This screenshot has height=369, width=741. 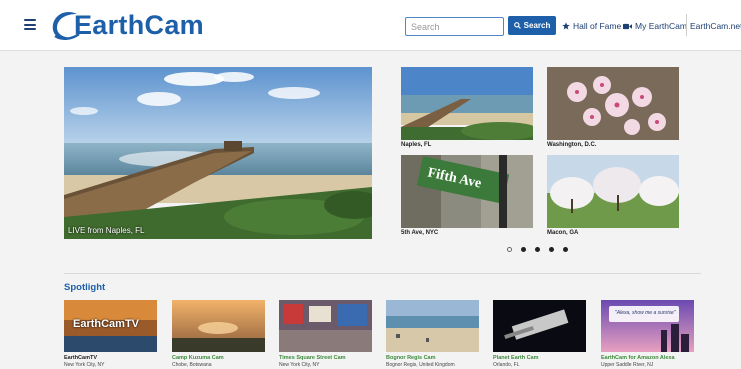 I want to click on section-divider, so click(x=382, y=273).